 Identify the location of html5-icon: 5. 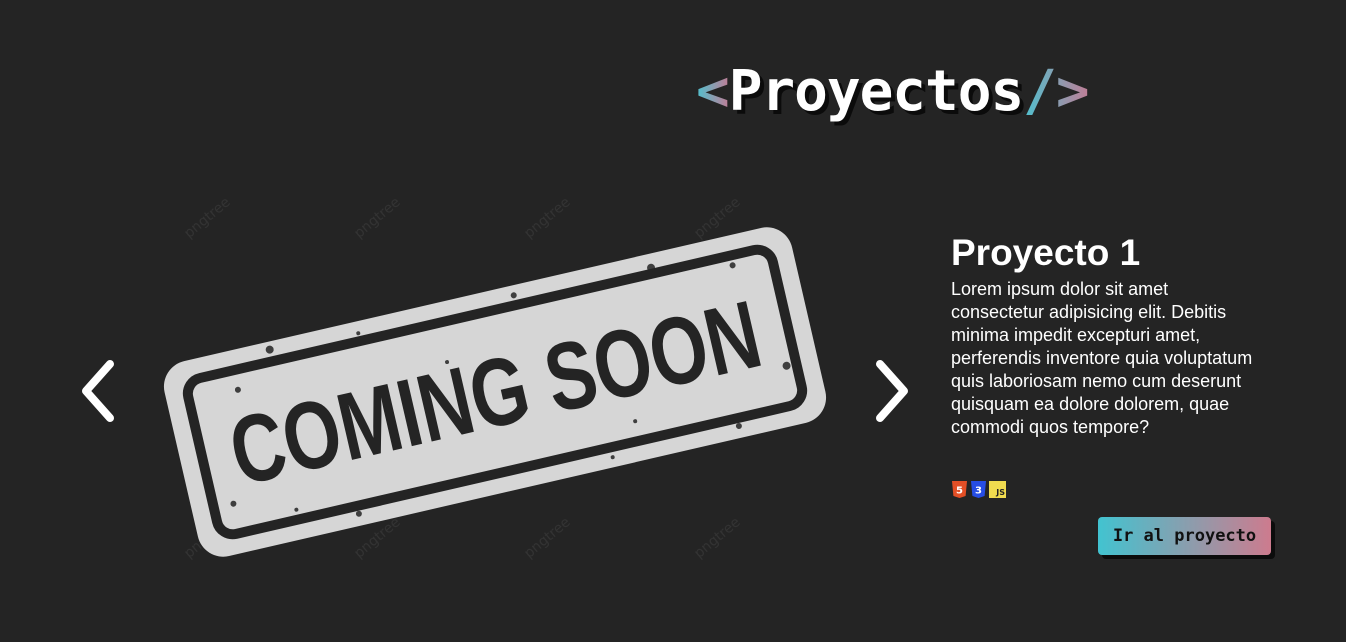
(959, 489).